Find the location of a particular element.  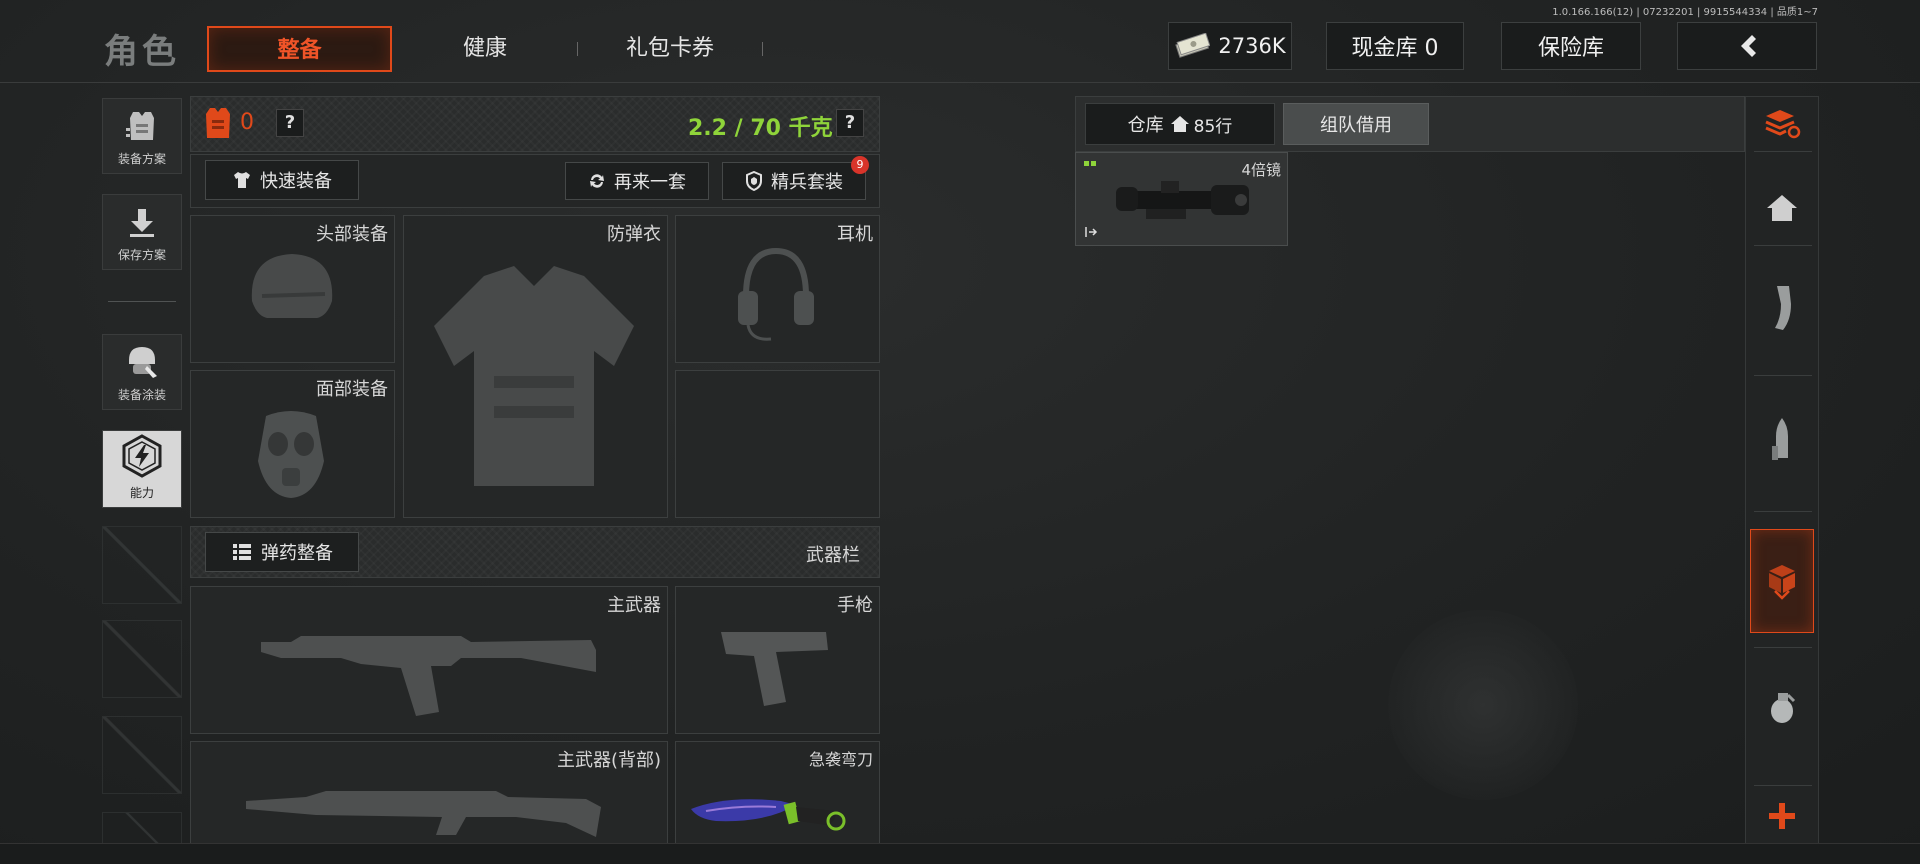

sidebar-item-loadout-plan: 装备方案 is located at coordinates (142, 136).